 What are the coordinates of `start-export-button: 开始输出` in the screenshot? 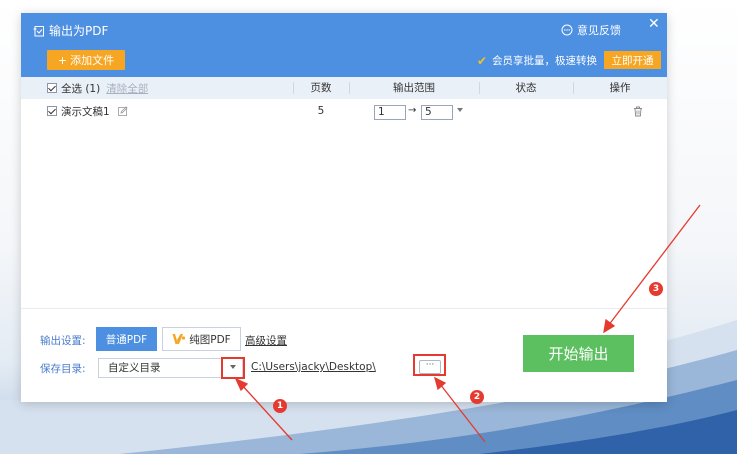 It's located at (578, 353).